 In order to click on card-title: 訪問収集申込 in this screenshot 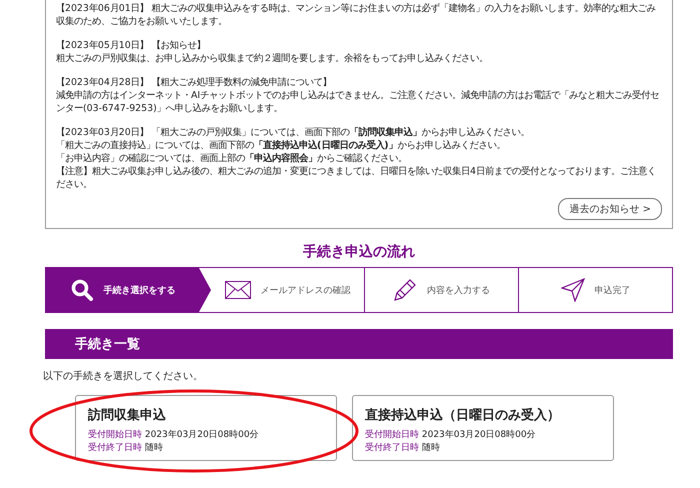, I will do `click(127, 415)`.